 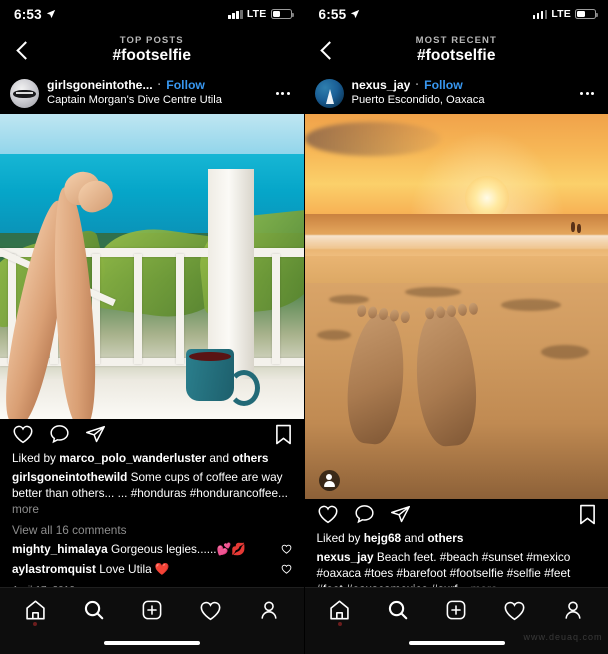 What do you see at coordinates (345, 557) in the screenshot?
I see `caption-username: nexus_jay` at bounding box center [345, 557].